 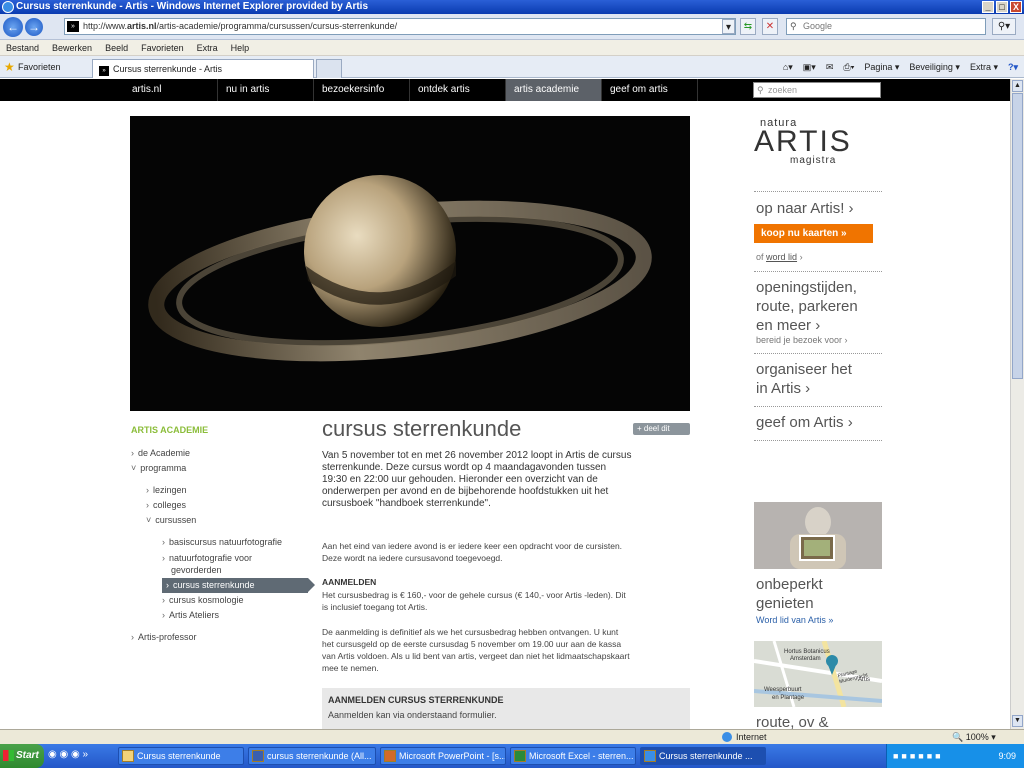 I want to click on leftnav-programma: ˅ programma, so click(x=158, y=468).